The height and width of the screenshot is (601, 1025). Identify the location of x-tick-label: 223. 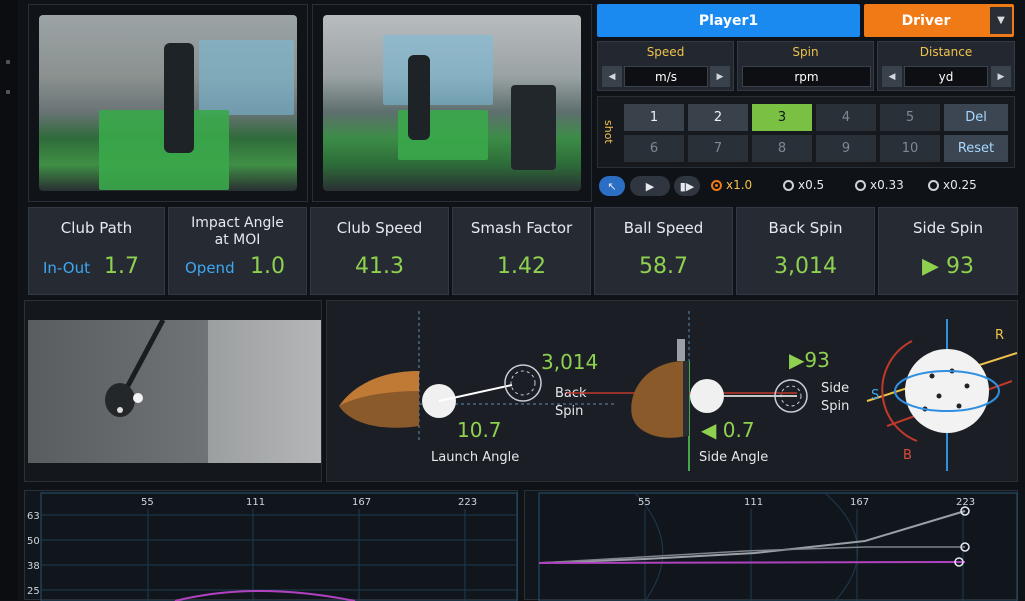
(467, 502).